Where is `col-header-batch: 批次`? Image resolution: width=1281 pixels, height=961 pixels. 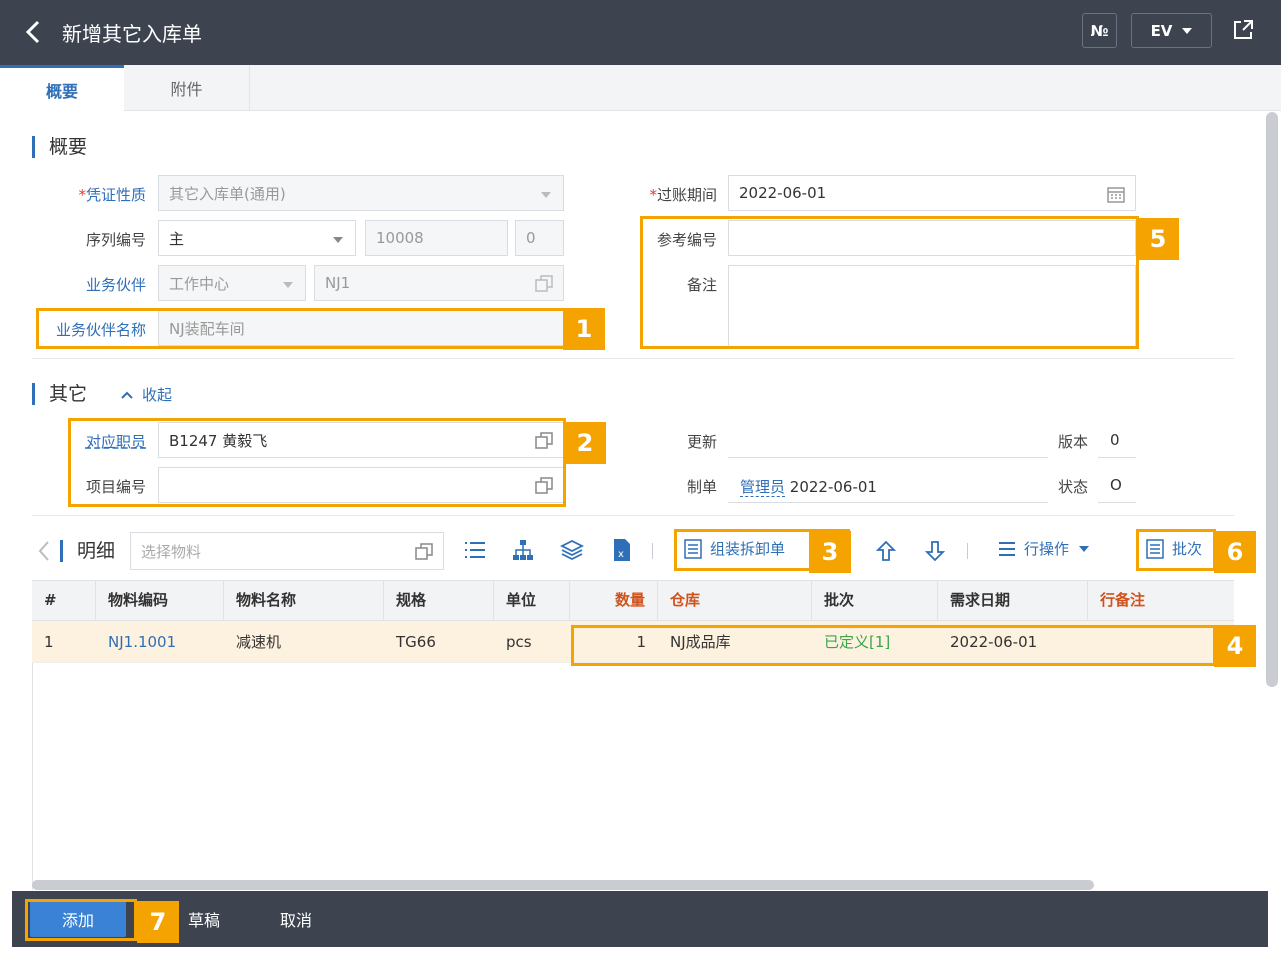
col-header-batch: 批次 is located at coordinates (875, 600).